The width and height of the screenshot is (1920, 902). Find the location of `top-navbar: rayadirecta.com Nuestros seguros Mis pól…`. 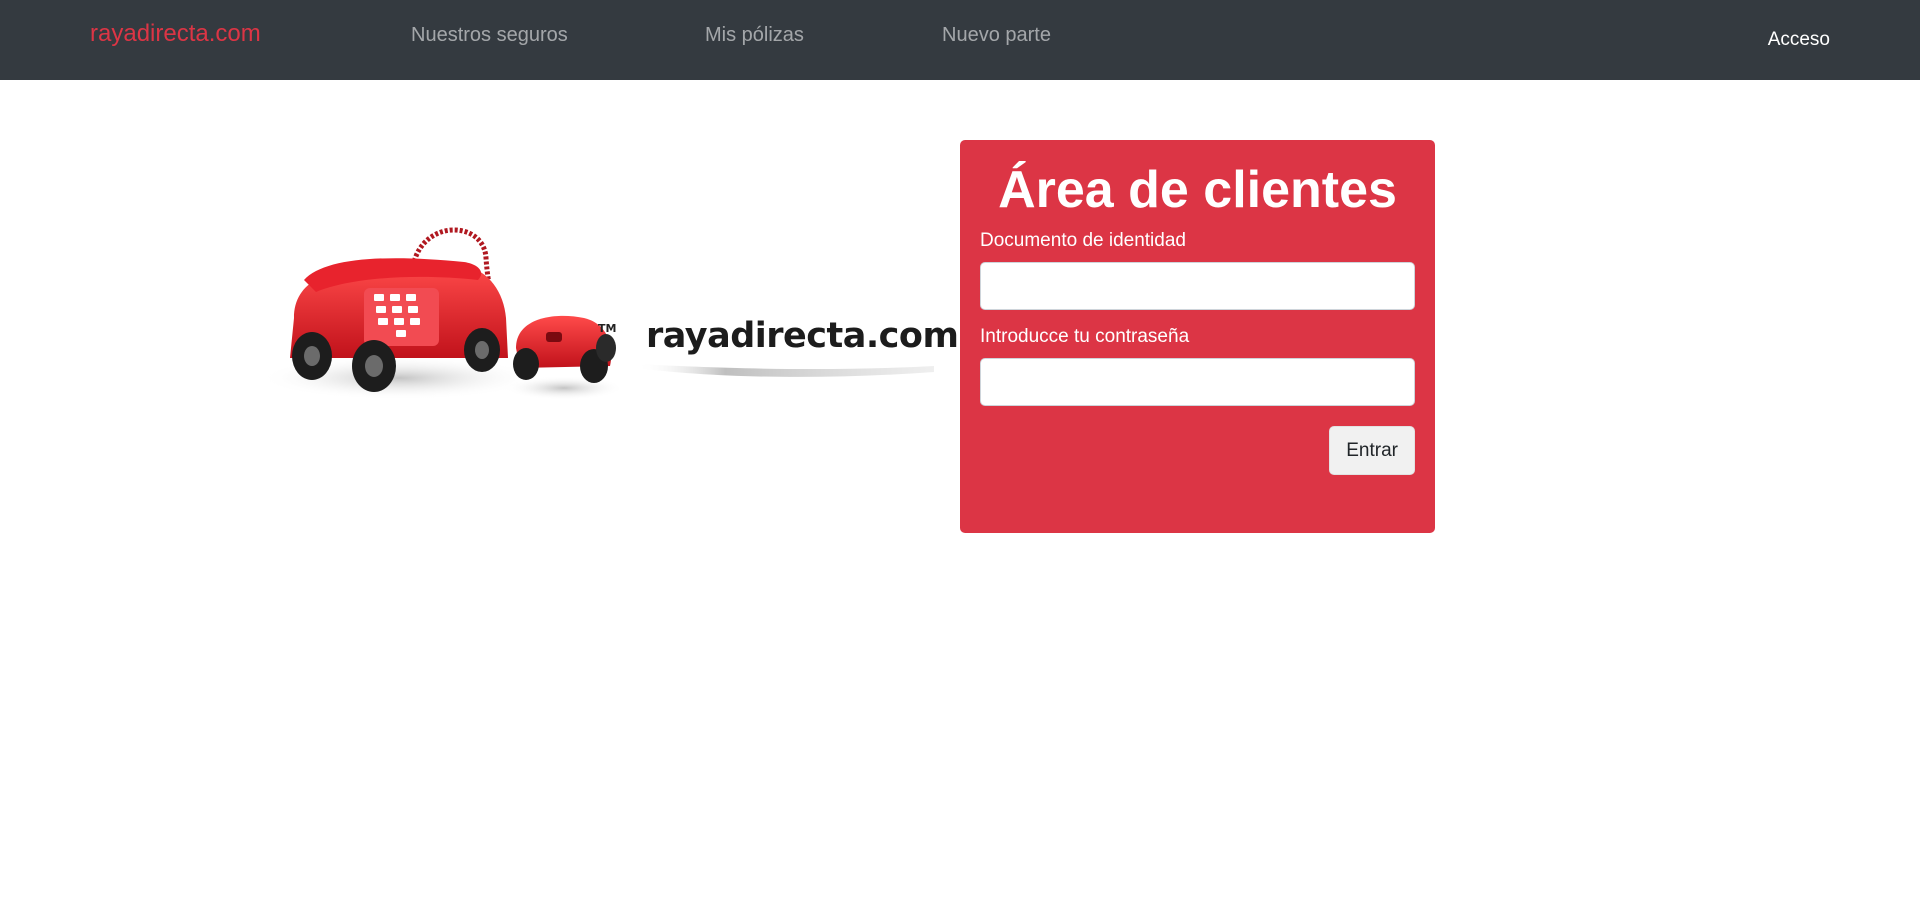

top-navbar: rayadirecta.com Nuestros seguros Mis pól… is located at coordinates (960, 40).